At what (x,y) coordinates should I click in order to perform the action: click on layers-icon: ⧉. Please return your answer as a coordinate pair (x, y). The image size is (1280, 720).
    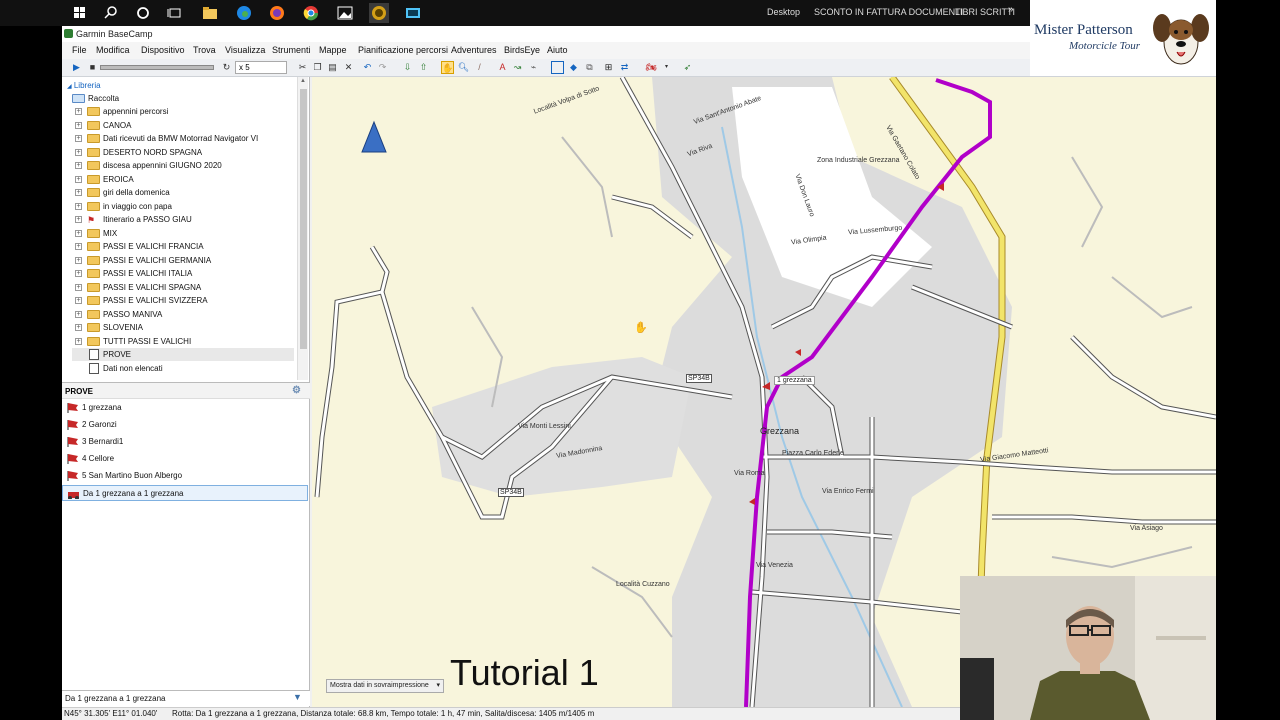
    Looking at the image, I should click on (589, 67).